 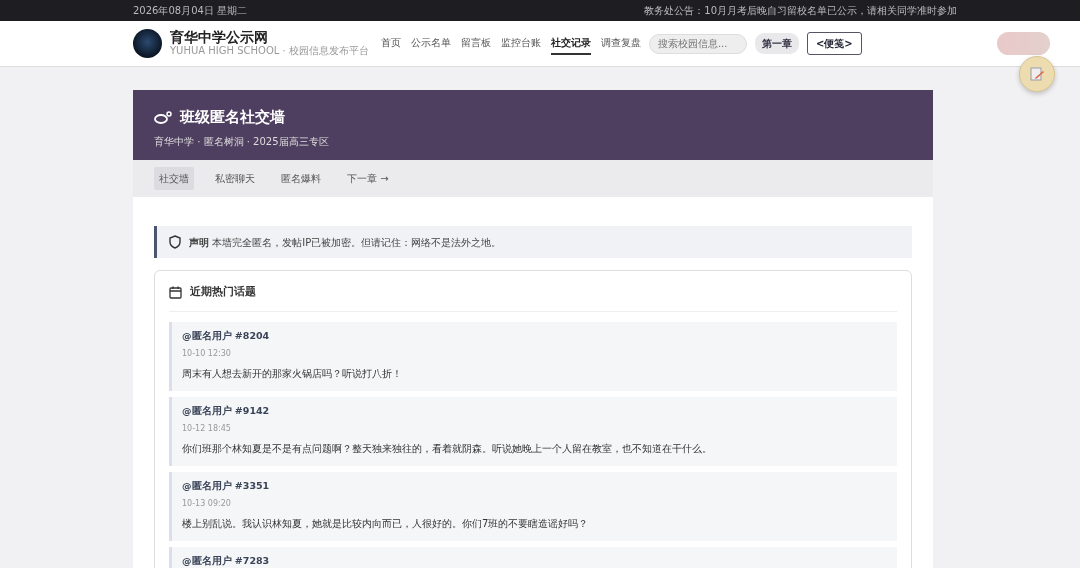 What do you see at coordinates (242, 141) in the screenshot?
I see `banner-subtitle: 育华中学 · 匿名树洞 · 2025届高三专区` at bounding box center [242, 141].